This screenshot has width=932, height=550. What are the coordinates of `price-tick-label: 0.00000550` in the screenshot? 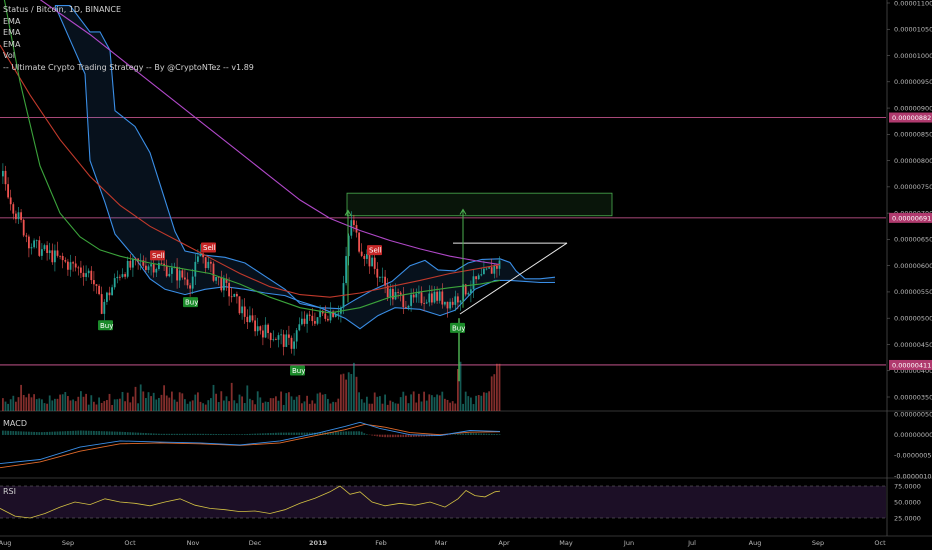 It's located at (913, 292).